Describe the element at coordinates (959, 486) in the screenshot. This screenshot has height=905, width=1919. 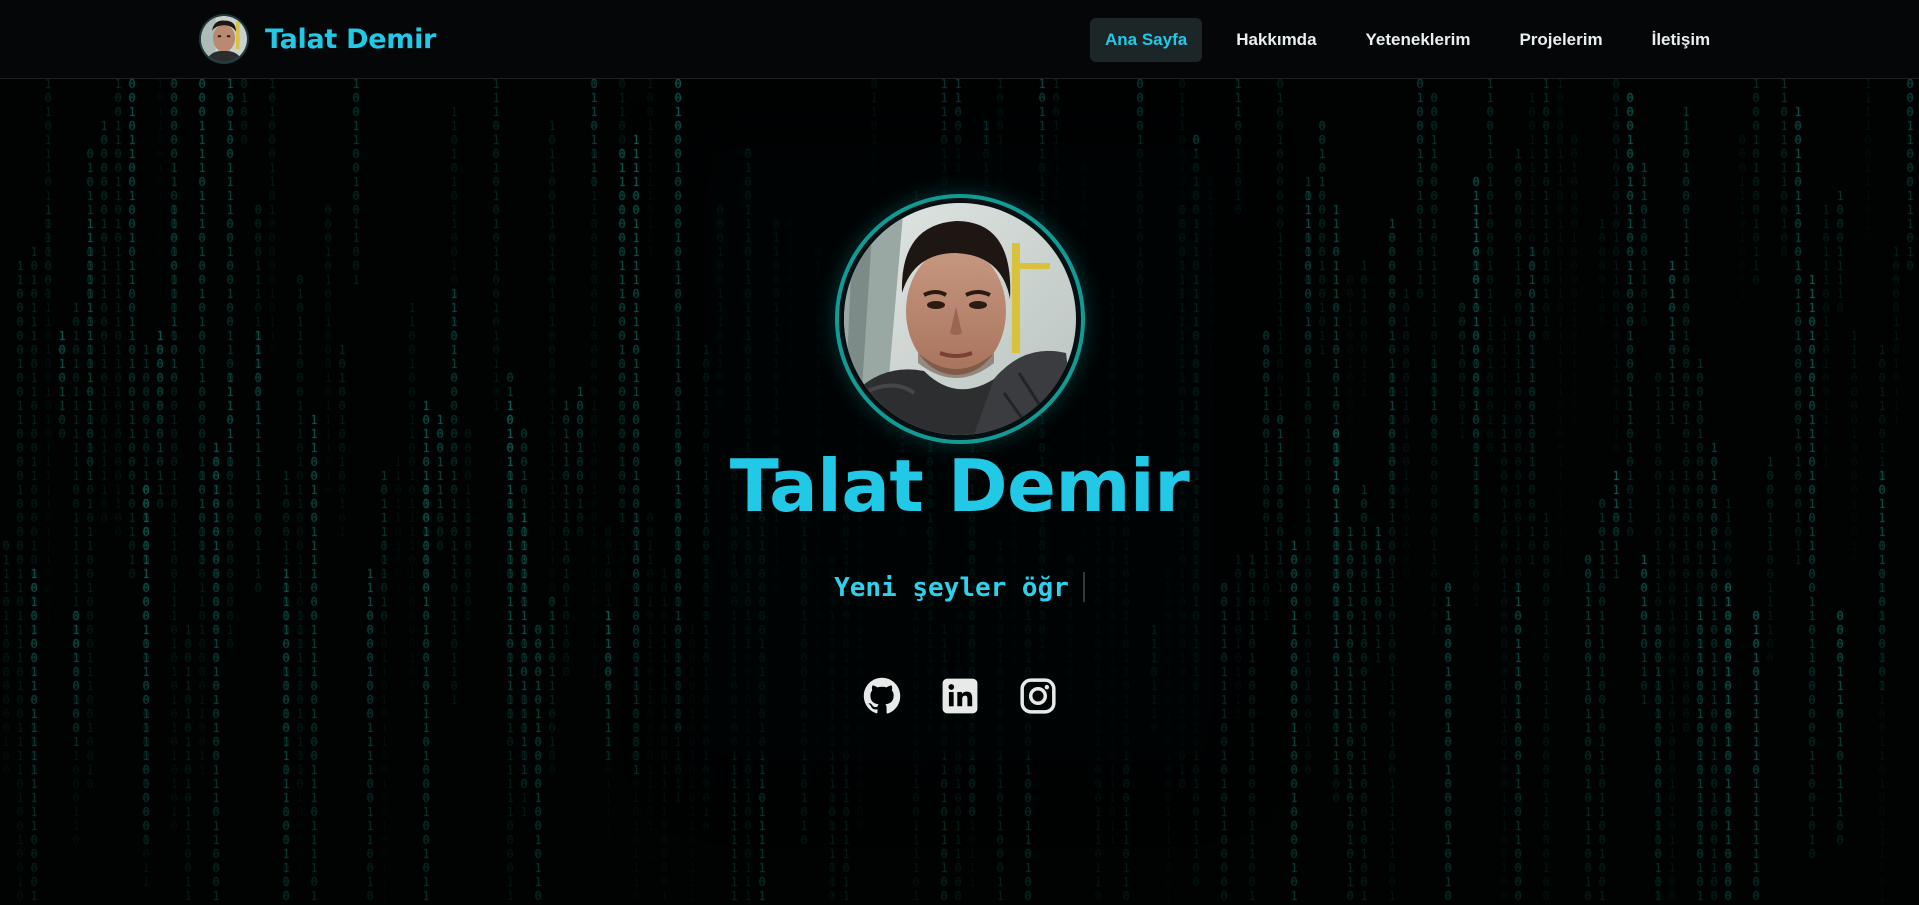
I see `hero-name: Talat Demir` at that location.